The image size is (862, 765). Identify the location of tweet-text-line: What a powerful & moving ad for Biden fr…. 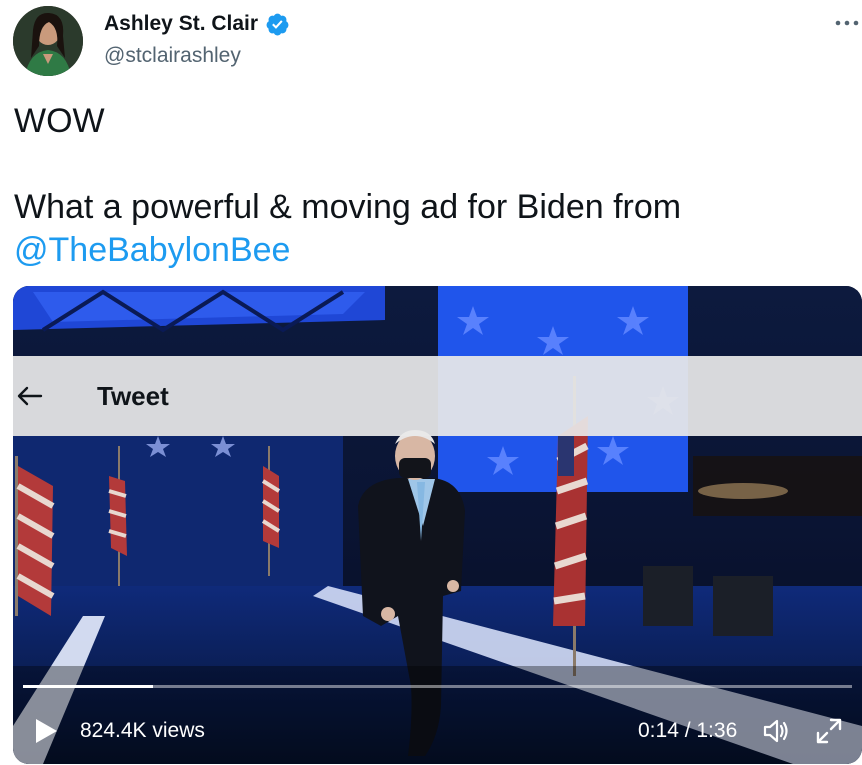
(348, 207).